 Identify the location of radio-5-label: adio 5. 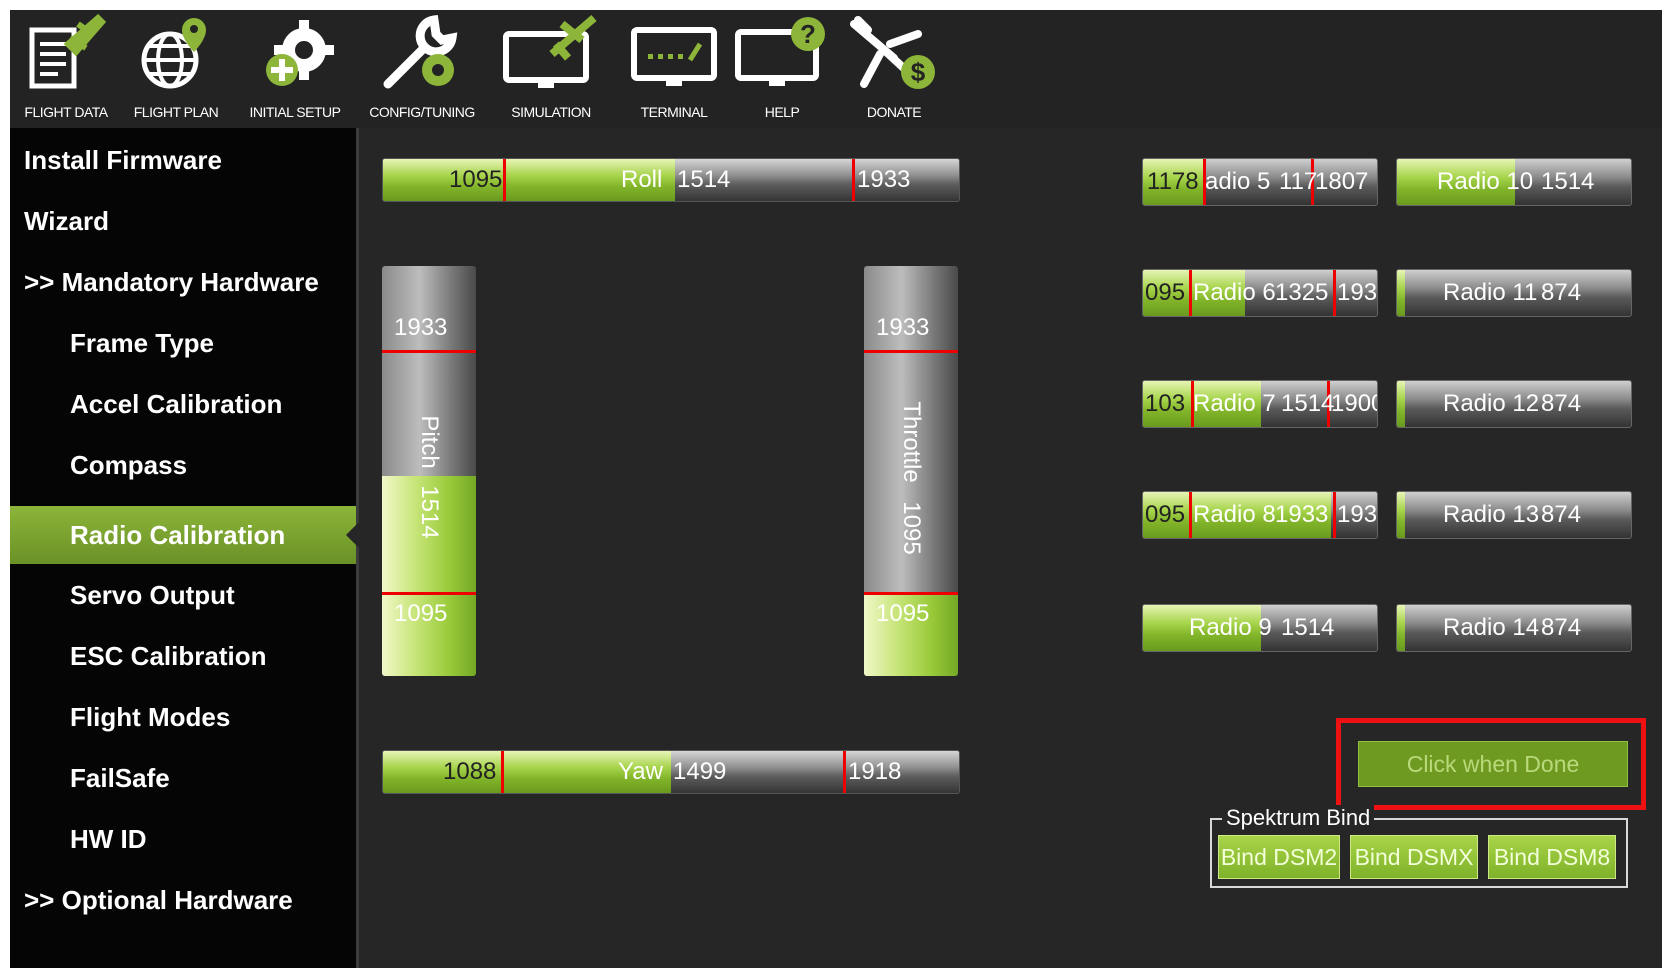
(1238, 181).